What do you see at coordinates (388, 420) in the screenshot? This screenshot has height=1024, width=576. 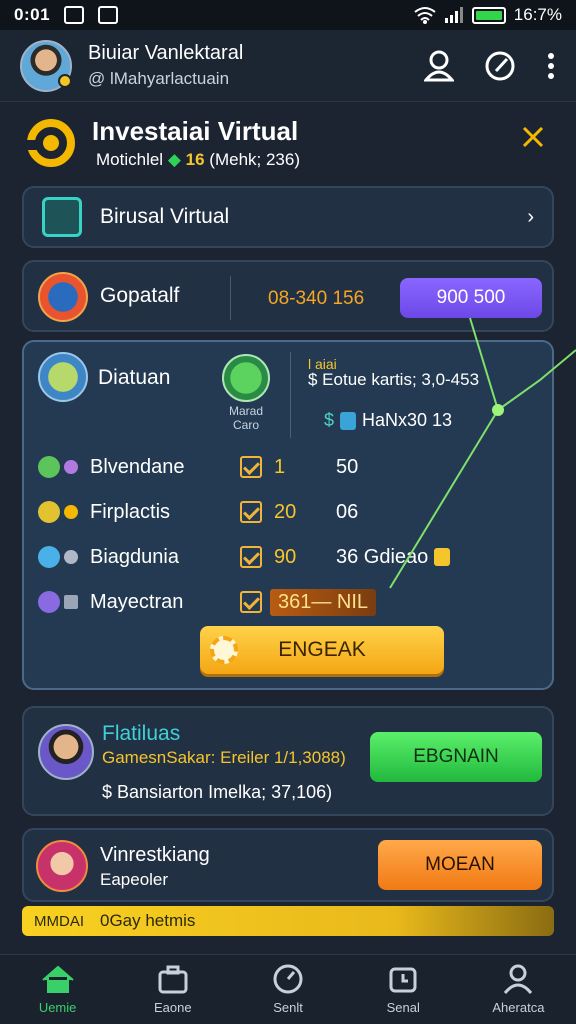 I see `info-code-row: $ HaNx30 13` at bounding box center [388, 420].